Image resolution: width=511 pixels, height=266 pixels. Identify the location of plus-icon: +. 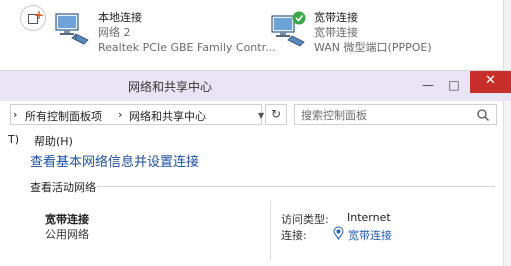
(39, 15).